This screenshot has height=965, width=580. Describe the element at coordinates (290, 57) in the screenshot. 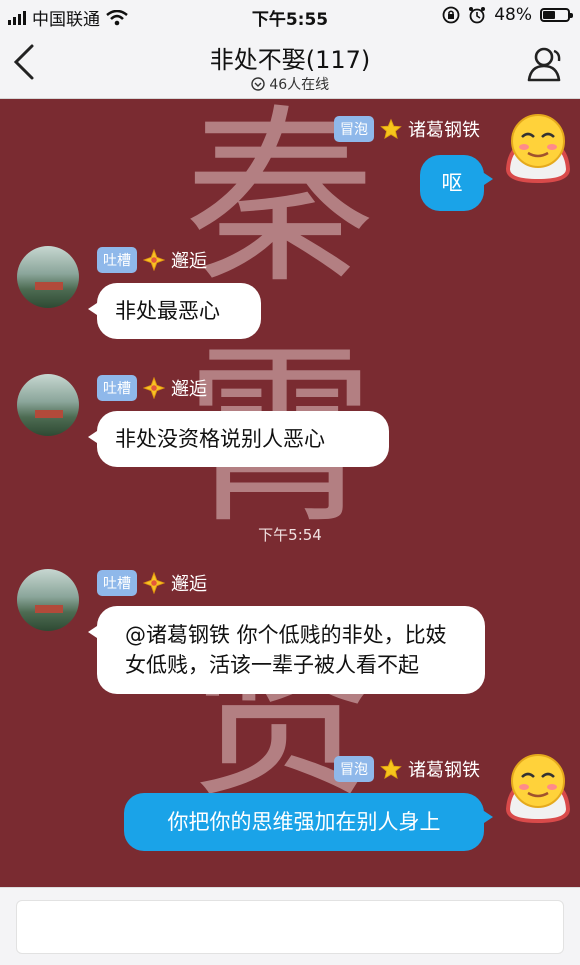

I see `group-title: 非处不娶(117)` at that location.